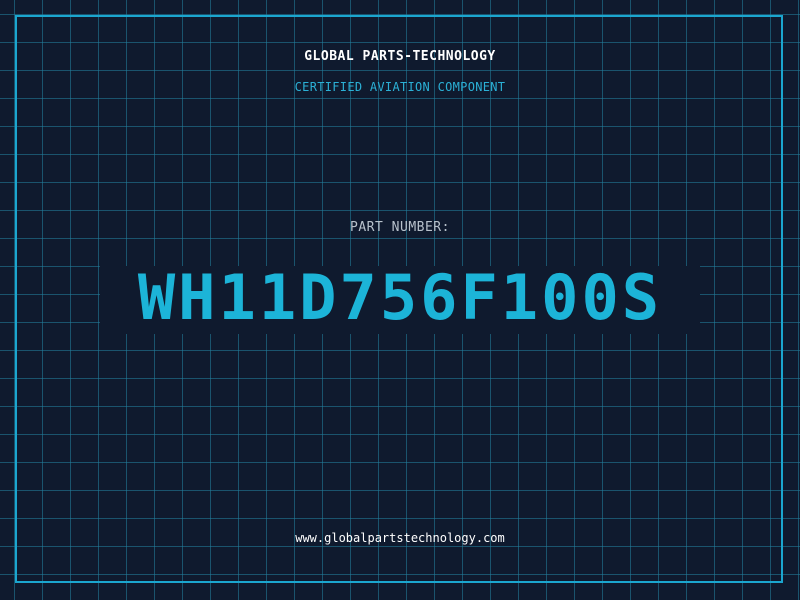 This screenshot has height=600, width=800. What do you see at coordinates (400, 227) in the screenshot?
I see `part-number-label: PART NUMBER:` at bounding box center [400, 227].